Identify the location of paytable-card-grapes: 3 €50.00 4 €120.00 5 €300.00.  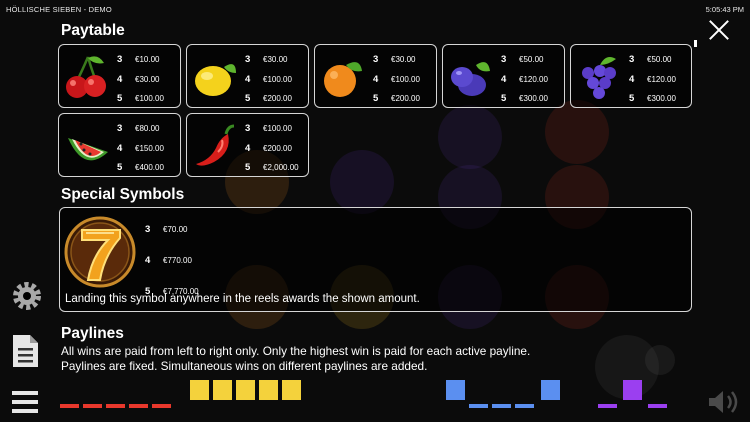
(631, 76).